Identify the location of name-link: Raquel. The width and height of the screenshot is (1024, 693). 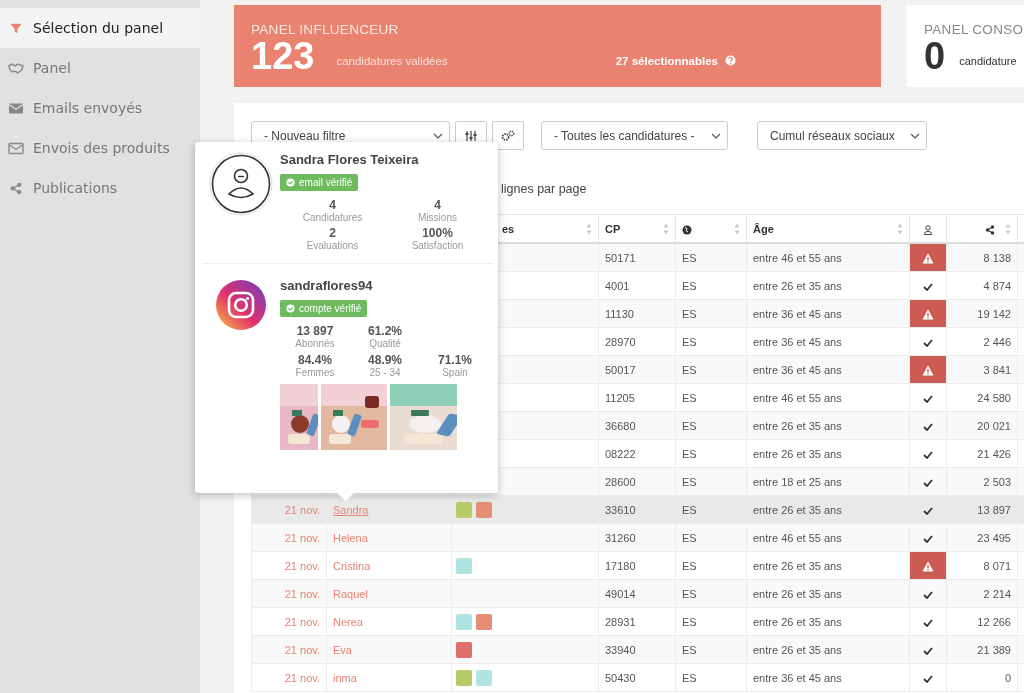
(350, 593).